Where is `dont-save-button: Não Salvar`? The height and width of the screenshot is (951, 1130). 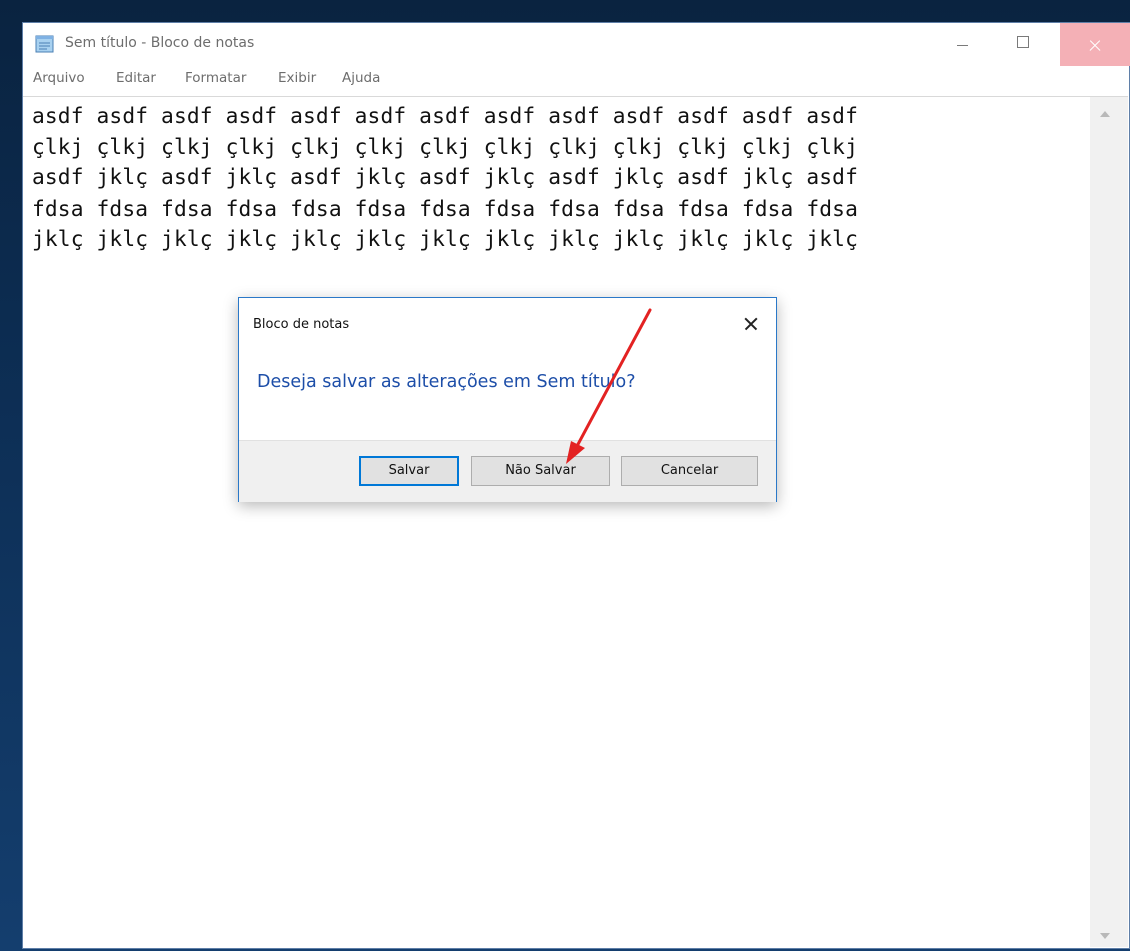
dont-save-button: Não Salvar is located at coordinates (540, 471).